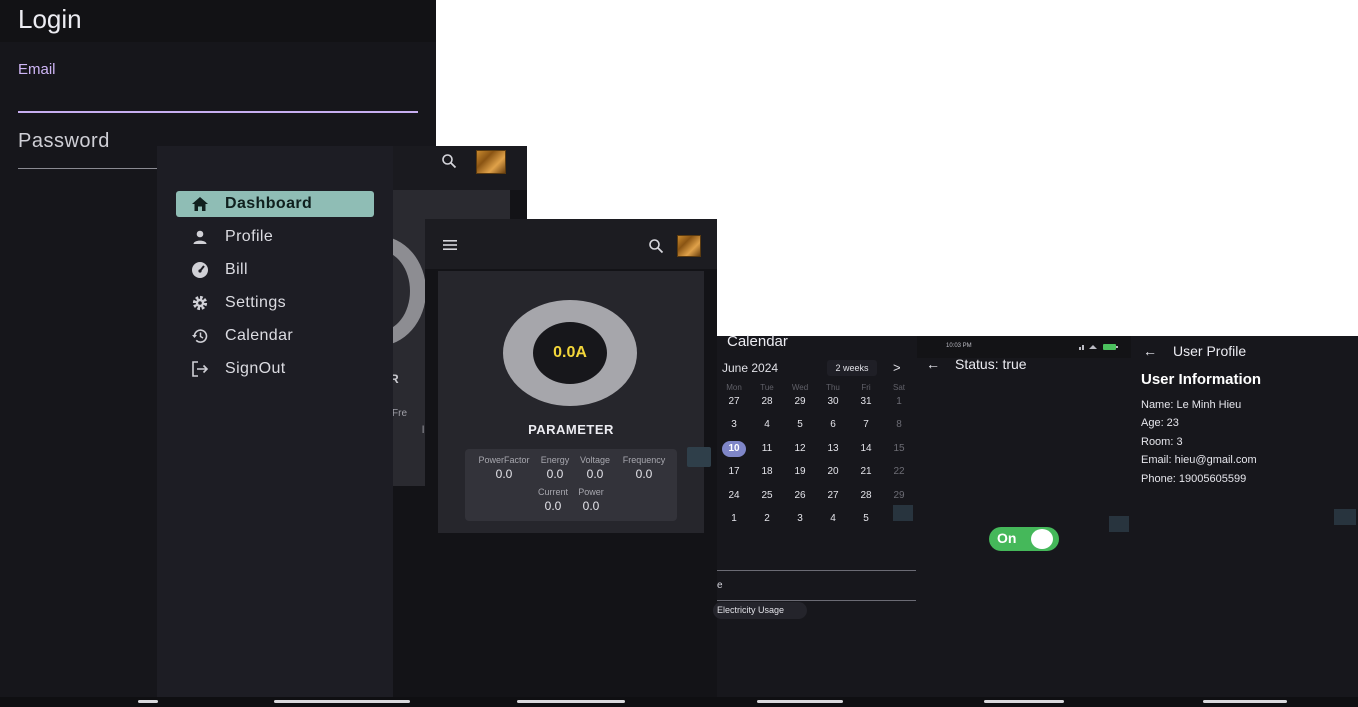 Image resolution: width=1358 pixels, height=707 pixels. Describe the element at coordinates (833, 401) in the screenshot. I see `calendar-day: 30` at that location.